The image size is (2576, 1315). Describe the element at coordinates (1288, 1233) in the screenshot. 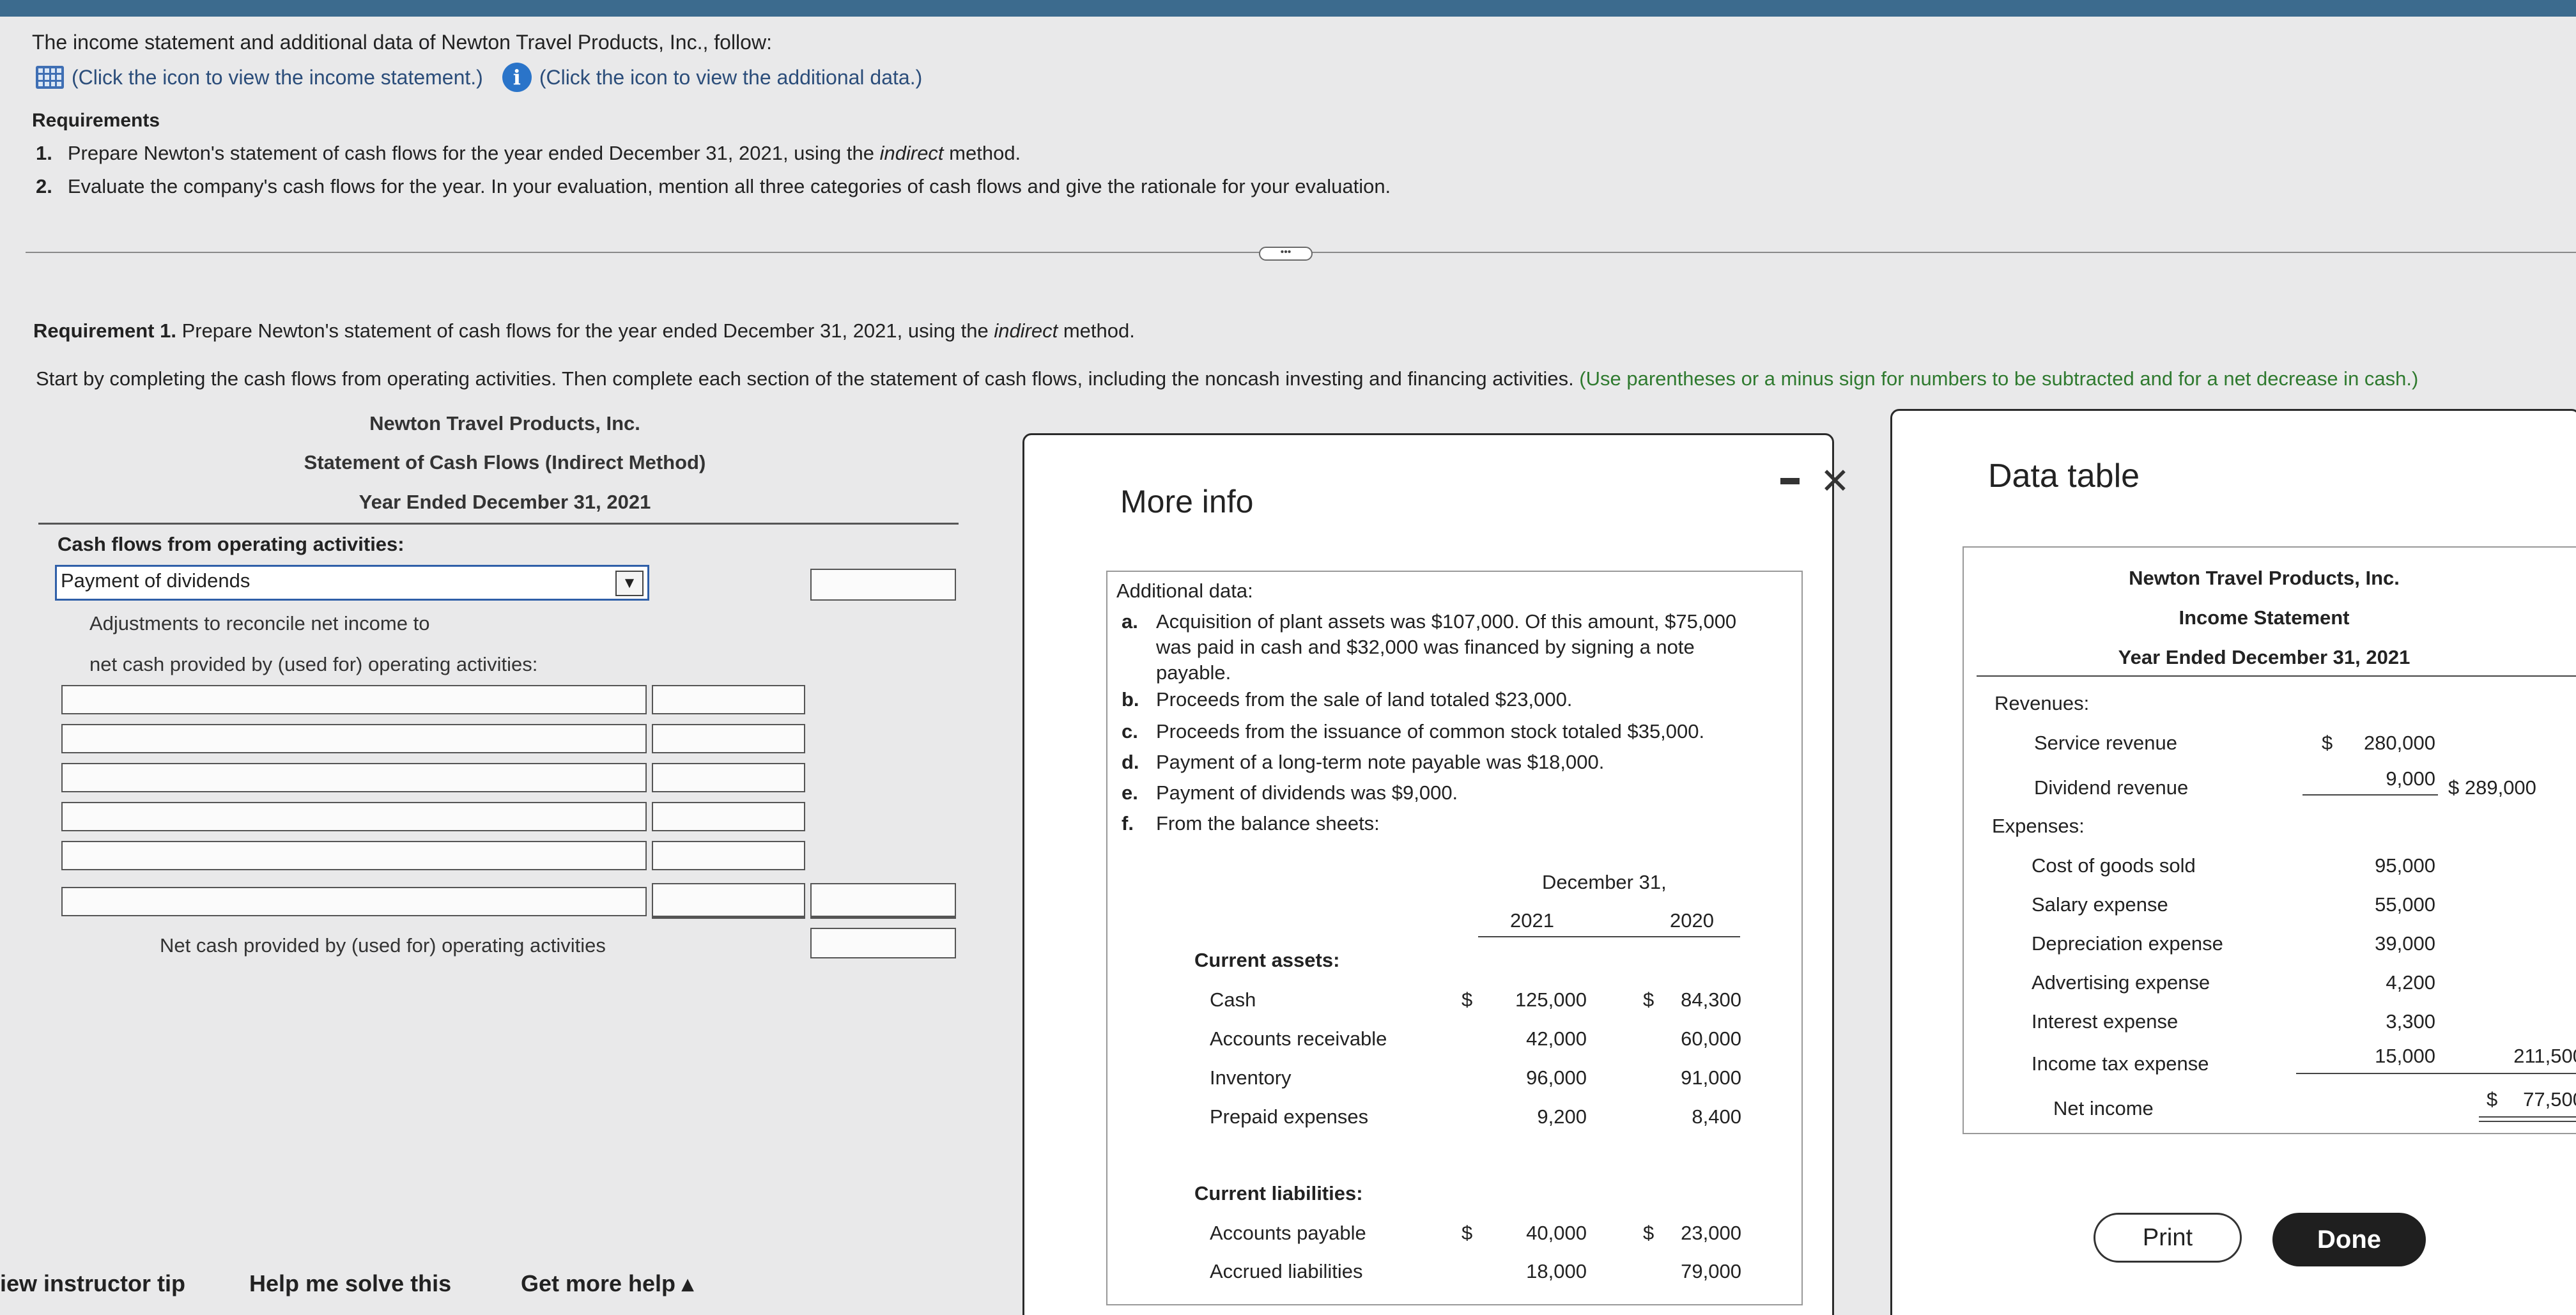

I see `liability-name: Accounts payable` at that location.